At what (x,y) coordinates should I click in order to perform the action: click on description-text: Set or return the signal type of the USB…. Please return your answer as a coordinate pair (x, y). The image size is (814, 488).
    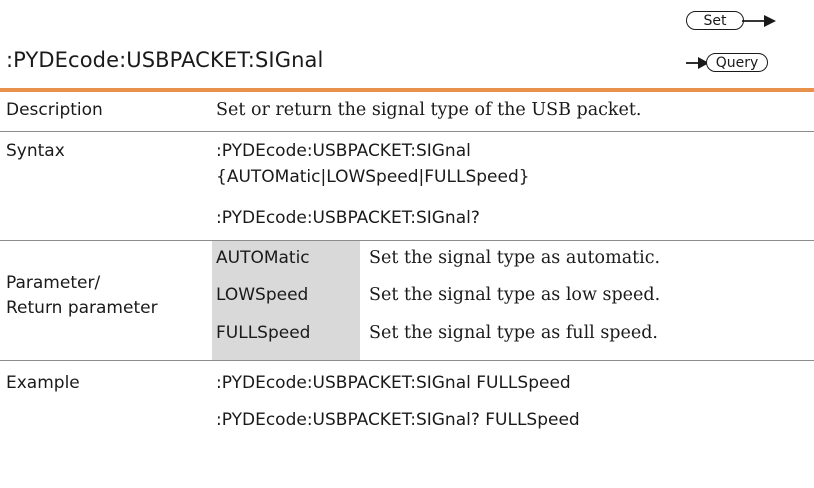
    Looking at the image, I should click on (429, 110).